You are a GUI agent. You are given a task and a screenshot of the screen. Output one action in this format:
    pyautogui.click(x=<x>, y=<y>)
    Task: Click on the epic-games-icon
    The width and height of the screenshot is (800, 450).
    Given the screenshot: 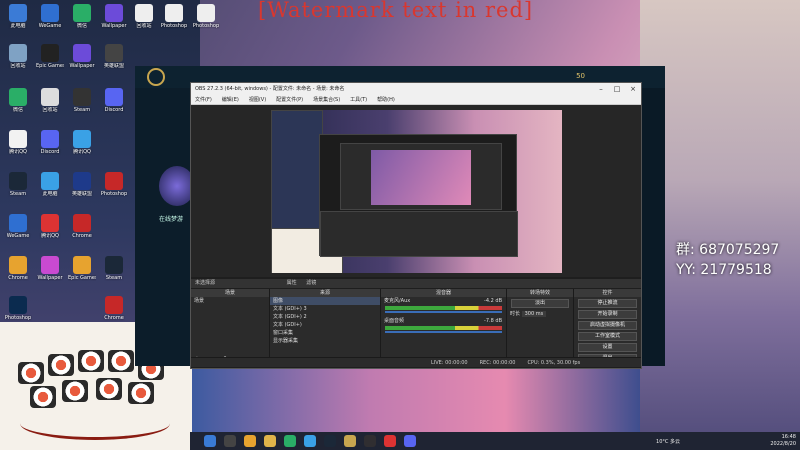 What is the action you would take?
    pyautogui.click(x=50, y=53)
    